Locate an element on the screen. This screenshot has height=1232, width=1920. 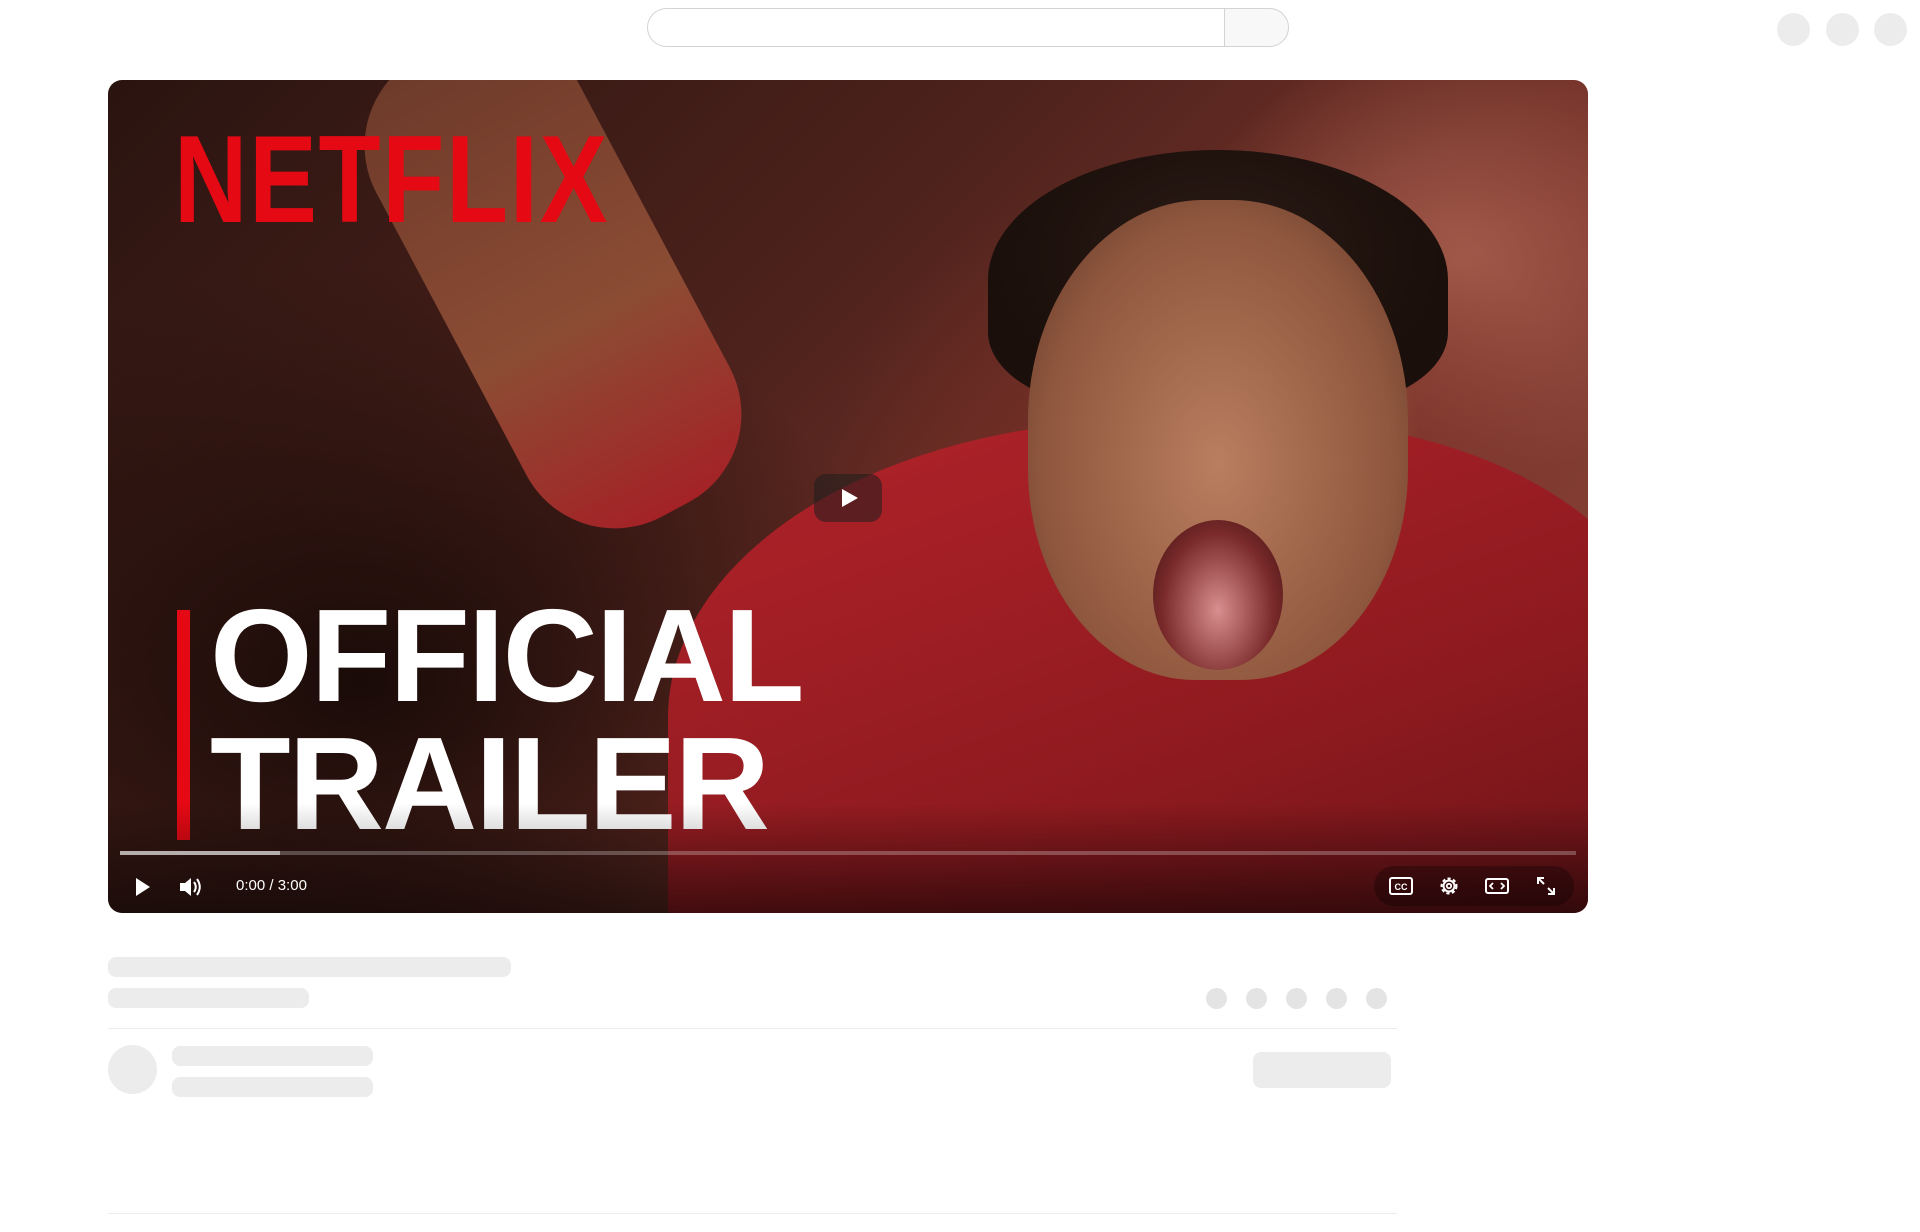
avatar is located at coordinates (132, 1069).